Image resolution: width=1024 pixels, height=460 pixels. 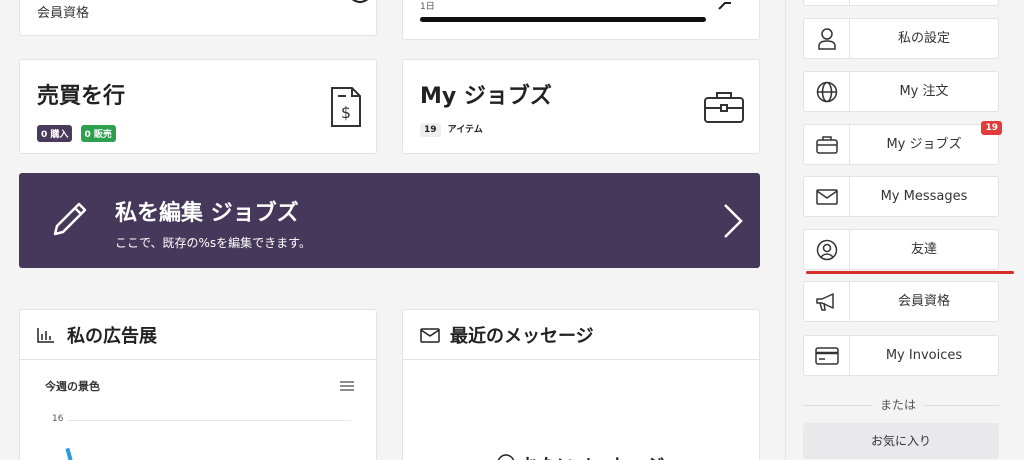 I want to click on sidebar-item-invoices: My Invoices, so click(x=901, y=355).